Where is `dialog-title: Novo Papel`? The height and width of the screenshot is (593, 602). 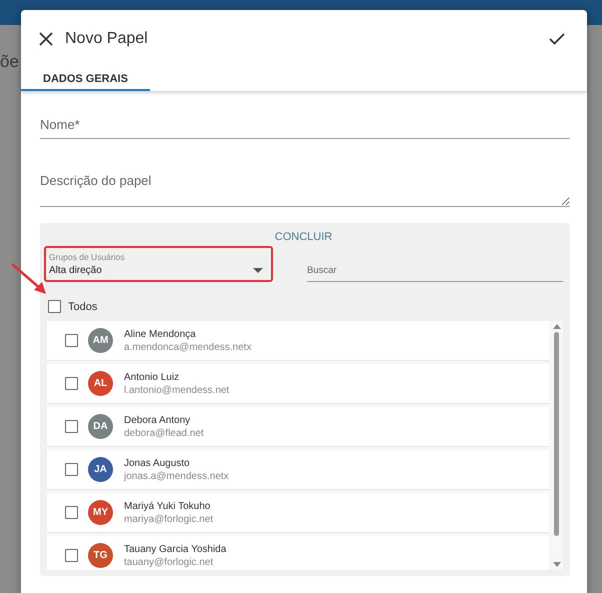 dialog-title: Novo Papel is located at coordinates (106, 39).